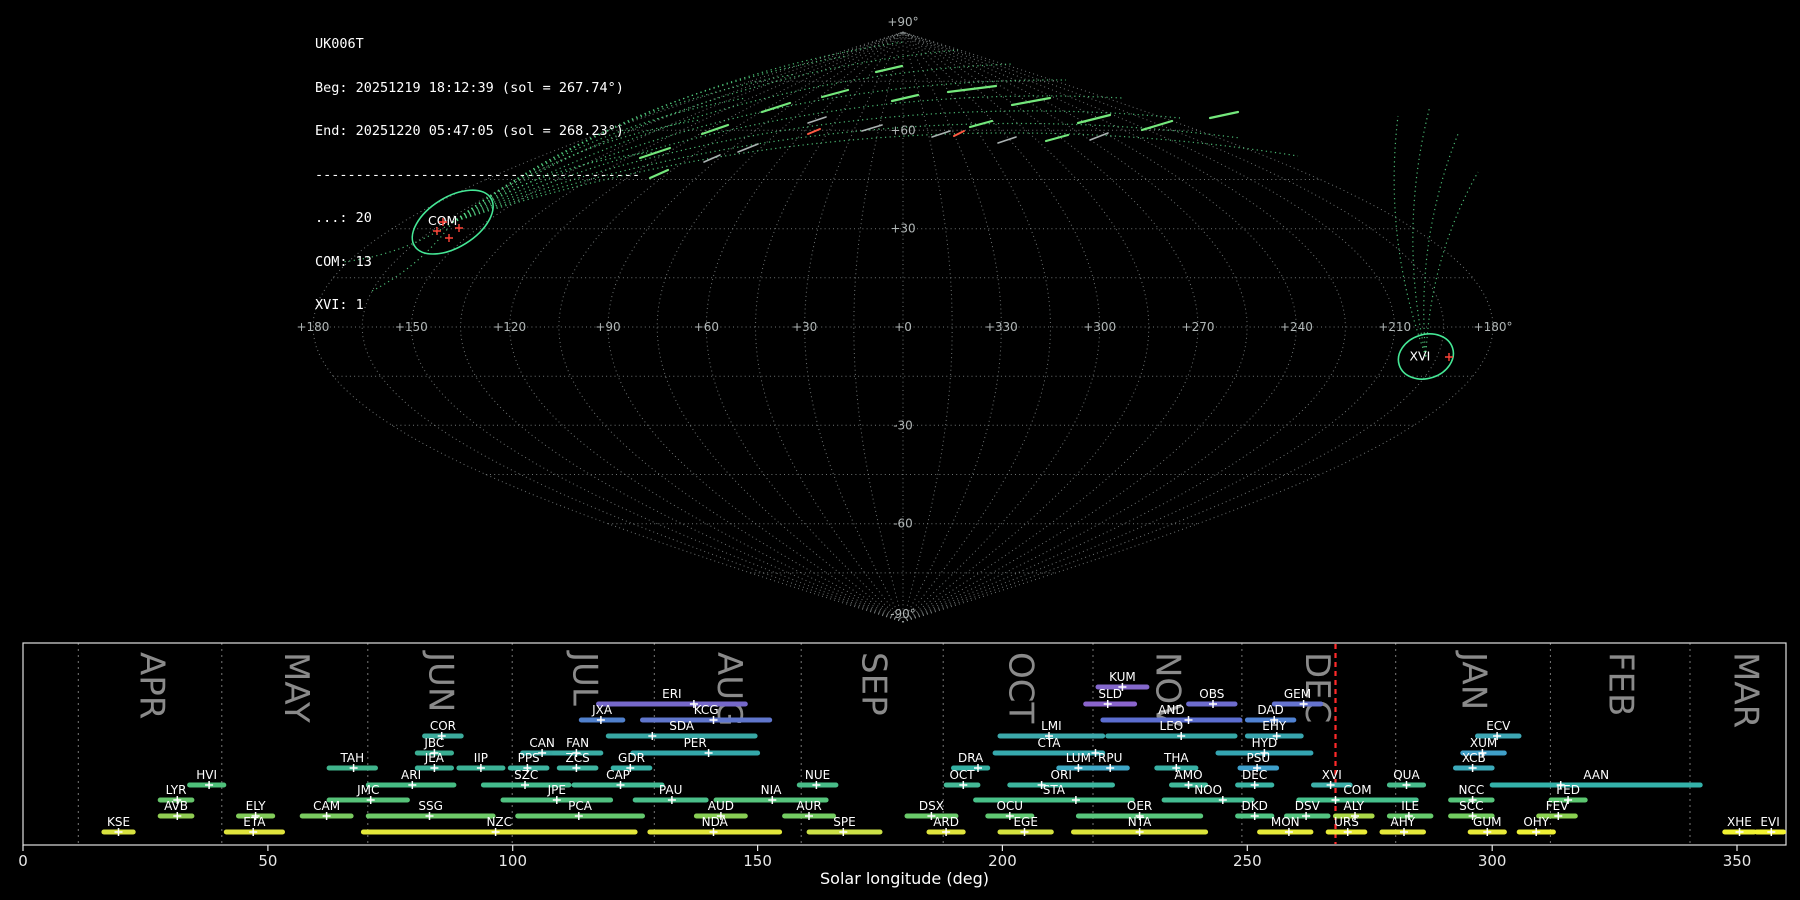 The width and height of the screenshot is (1800, 900). Describe the element at coordinates (902, 22) in the screenshot. I see `svg-text: +90°` at that location.